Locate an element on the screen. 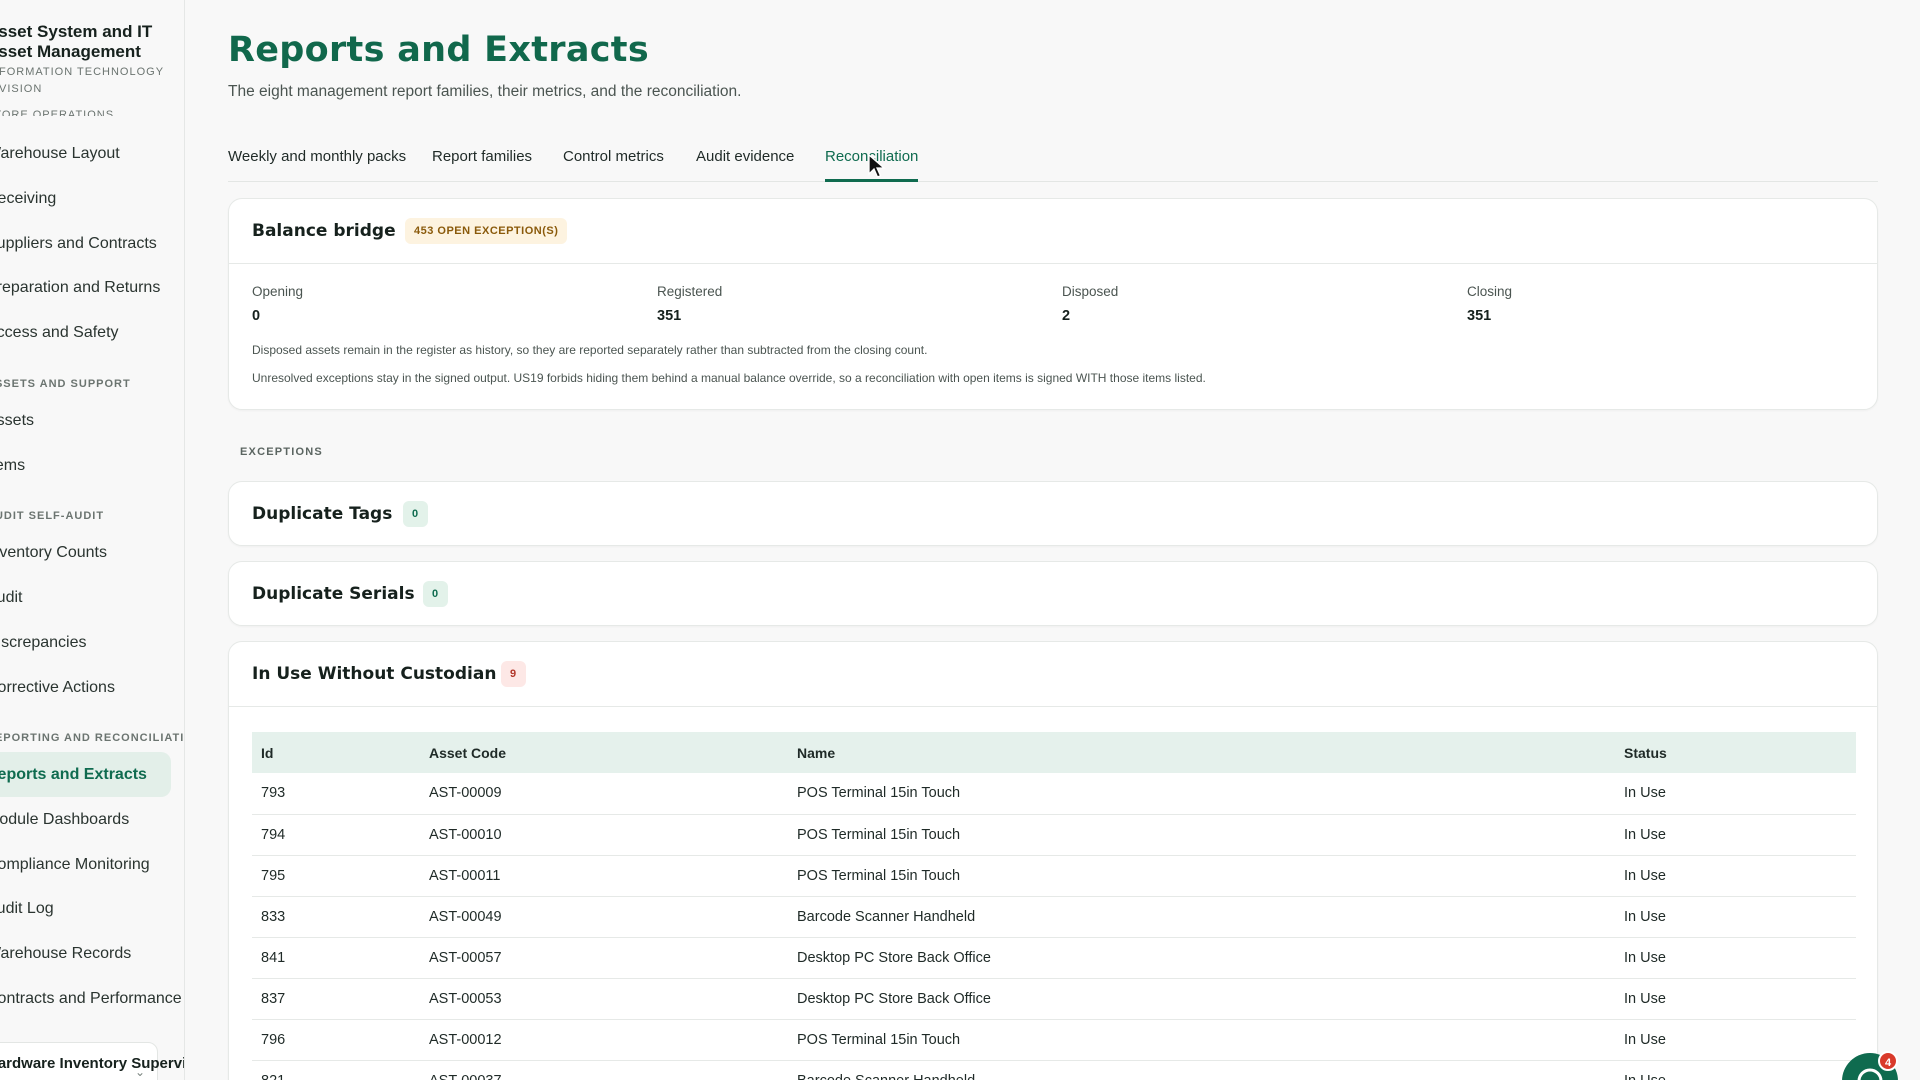 The image size is (1920, 1080). tab-audit-evidence: Audit evidence is located at coordinates (745, 165).